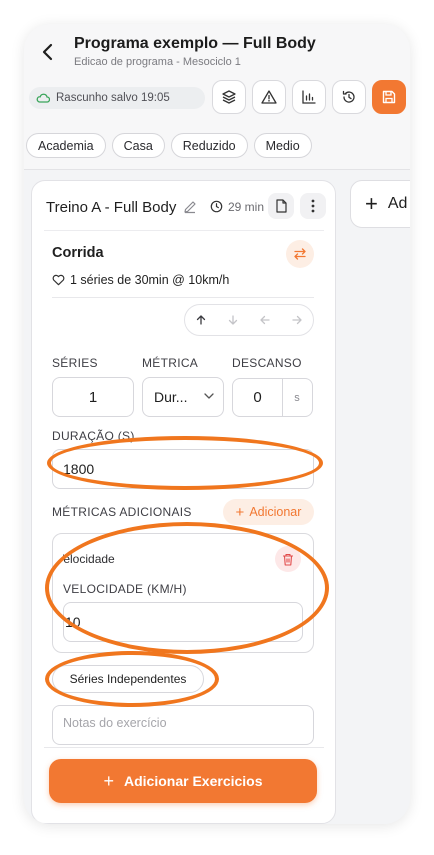 Image resolution: width=434 pixels, height=855 pixels. I want to click on exercise-summary: 1 séries de 30min @ 10km/h, so click(140, 280).